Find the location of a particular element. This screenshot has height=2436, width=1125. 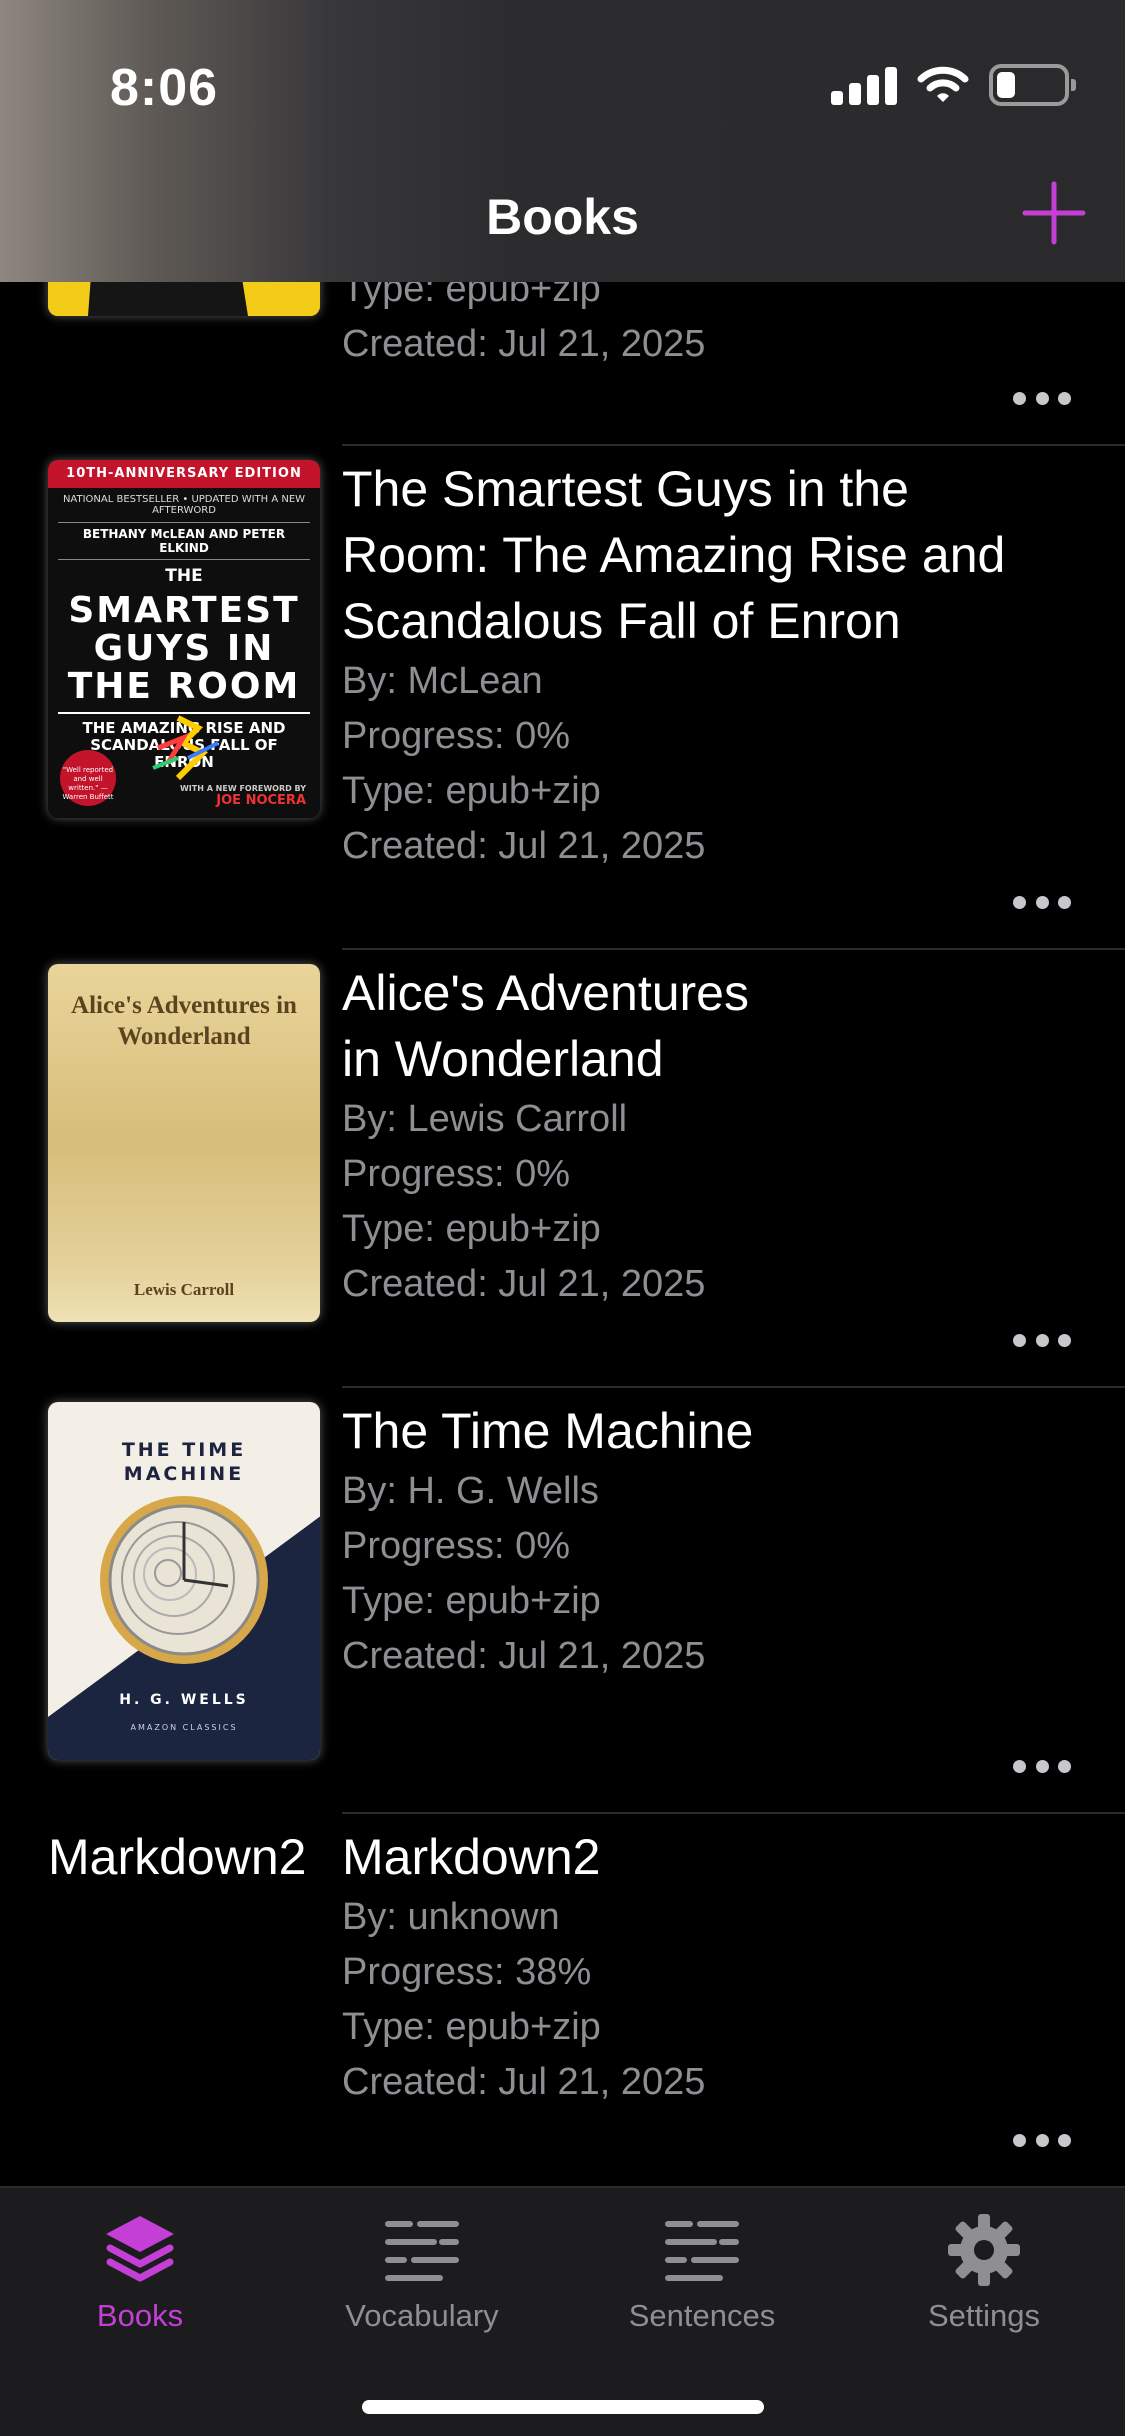

status-icons is located at coordinates (953, 85).